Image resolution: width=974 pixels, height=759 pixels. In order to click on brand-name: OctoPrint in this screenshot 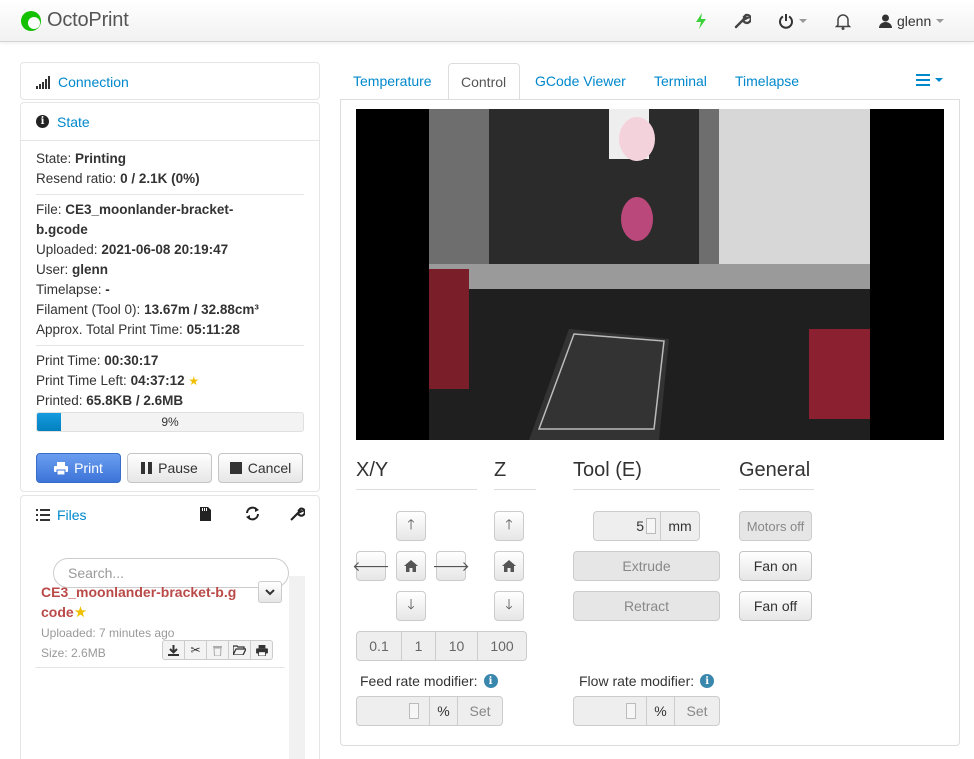, I will do `click(88, 20)`.